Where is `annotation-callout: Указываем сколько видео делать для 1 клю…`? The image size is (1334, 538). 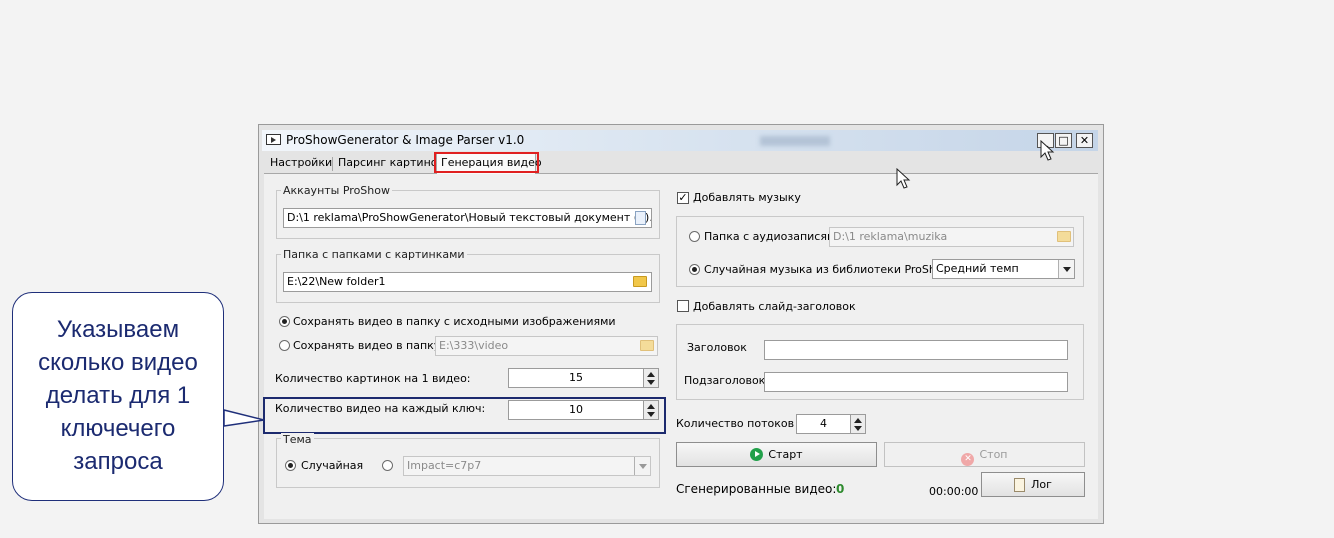
annotation-callout: Указываем сколько видео делать для 1 клю… is located at coordinates (118, 396).